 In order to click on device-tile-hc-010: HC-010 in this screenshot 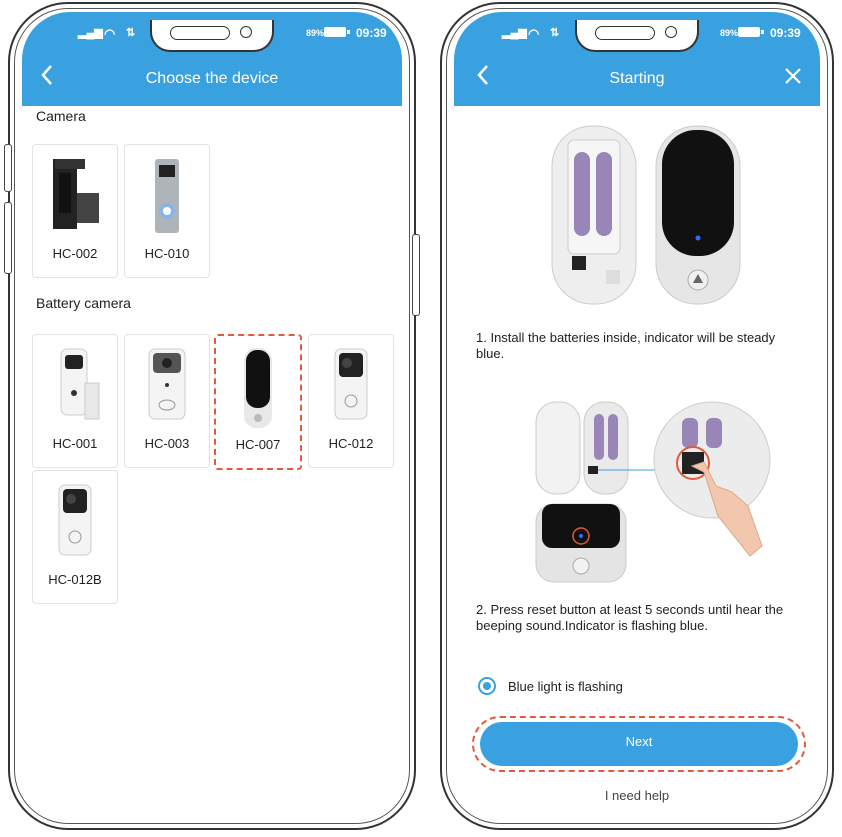, I will do `click(167, 211)`.